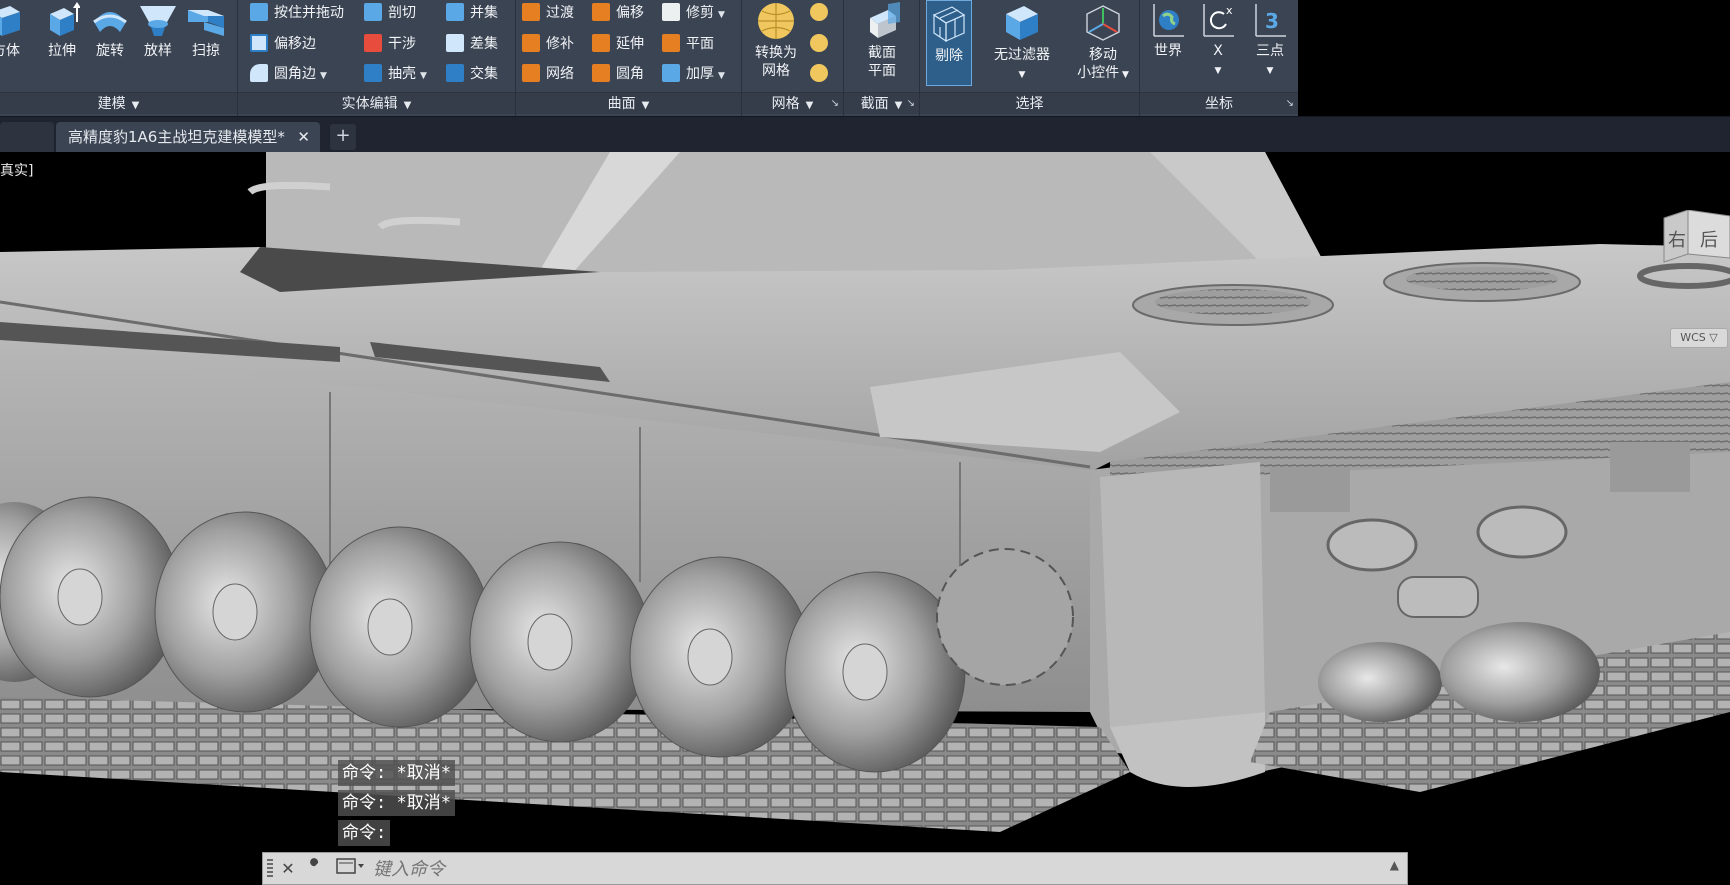 Image resolution: width=1730 pixels, height=885 pixels. I want to click on extend-button: 延伸, so click(618, 44).